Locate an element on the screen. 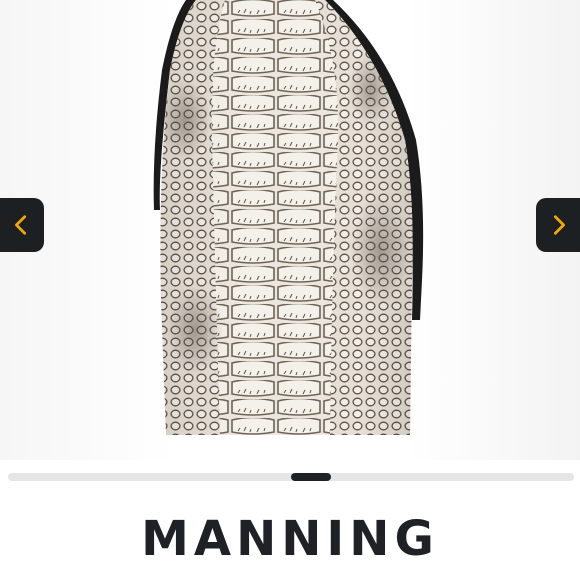 This screenshot has width=580, height=580. previous-image-button is located at coordinates (22, 225).